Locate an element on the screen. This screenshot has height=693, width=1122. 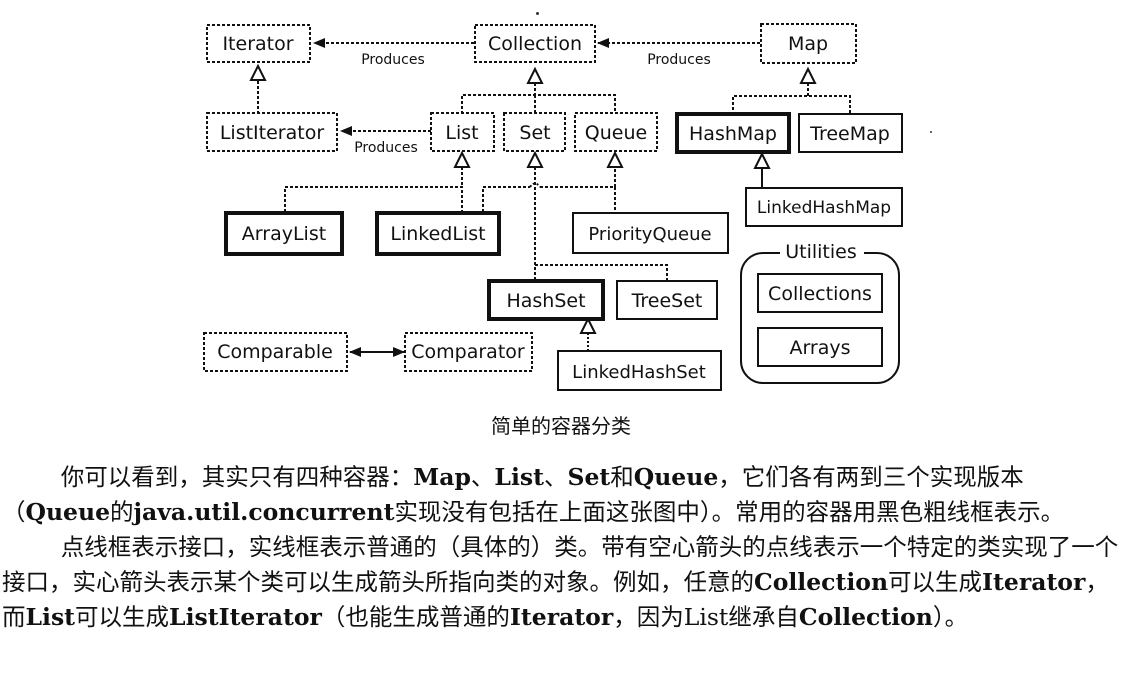
node-collections: Collections is located at coordinates (820, 293).